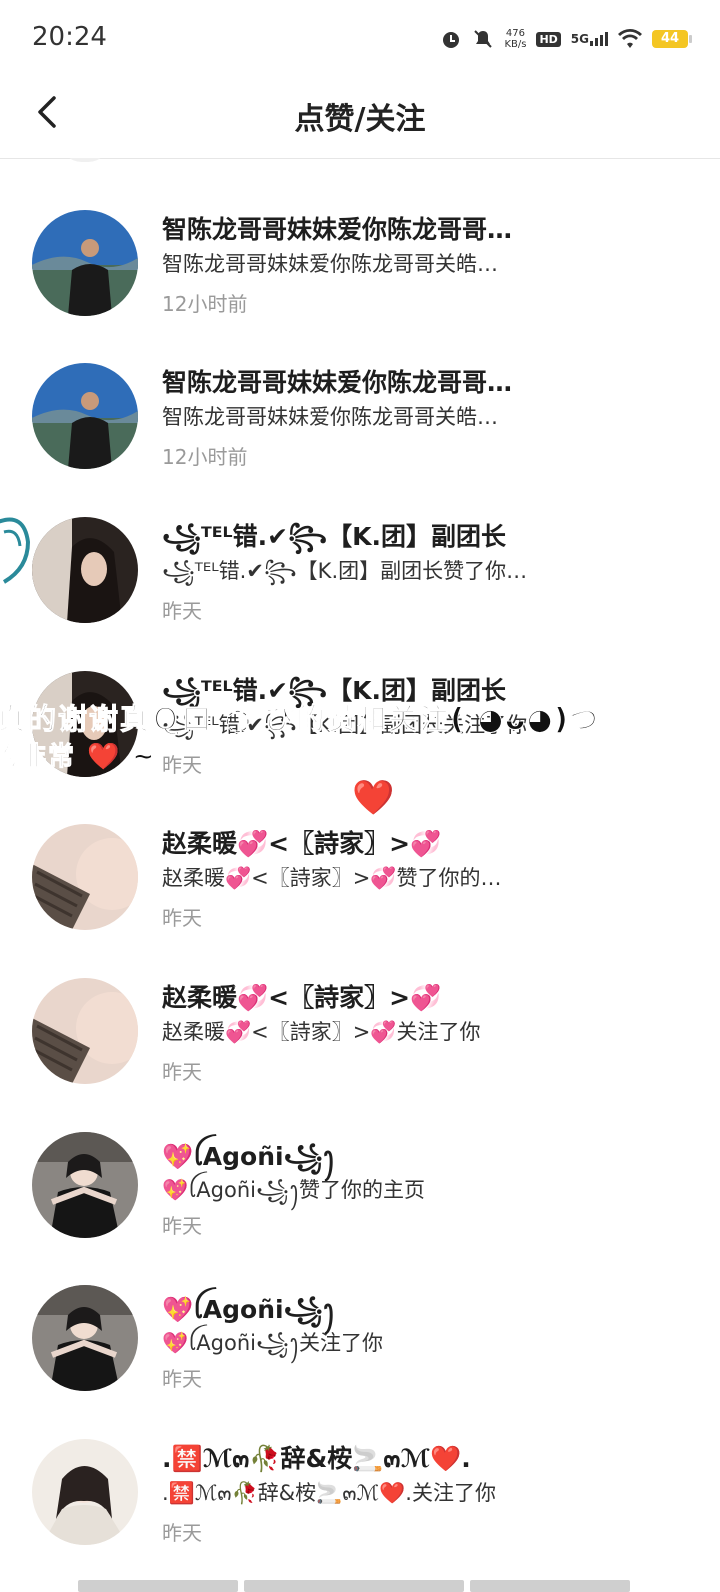  What do you see at coordinates (316, 1458) in the screenshot?
I see `user-name: .🈲ℳ๓🥀辞&桉🚬๓ℳ❤️.` at bounding box center [316, 1458].